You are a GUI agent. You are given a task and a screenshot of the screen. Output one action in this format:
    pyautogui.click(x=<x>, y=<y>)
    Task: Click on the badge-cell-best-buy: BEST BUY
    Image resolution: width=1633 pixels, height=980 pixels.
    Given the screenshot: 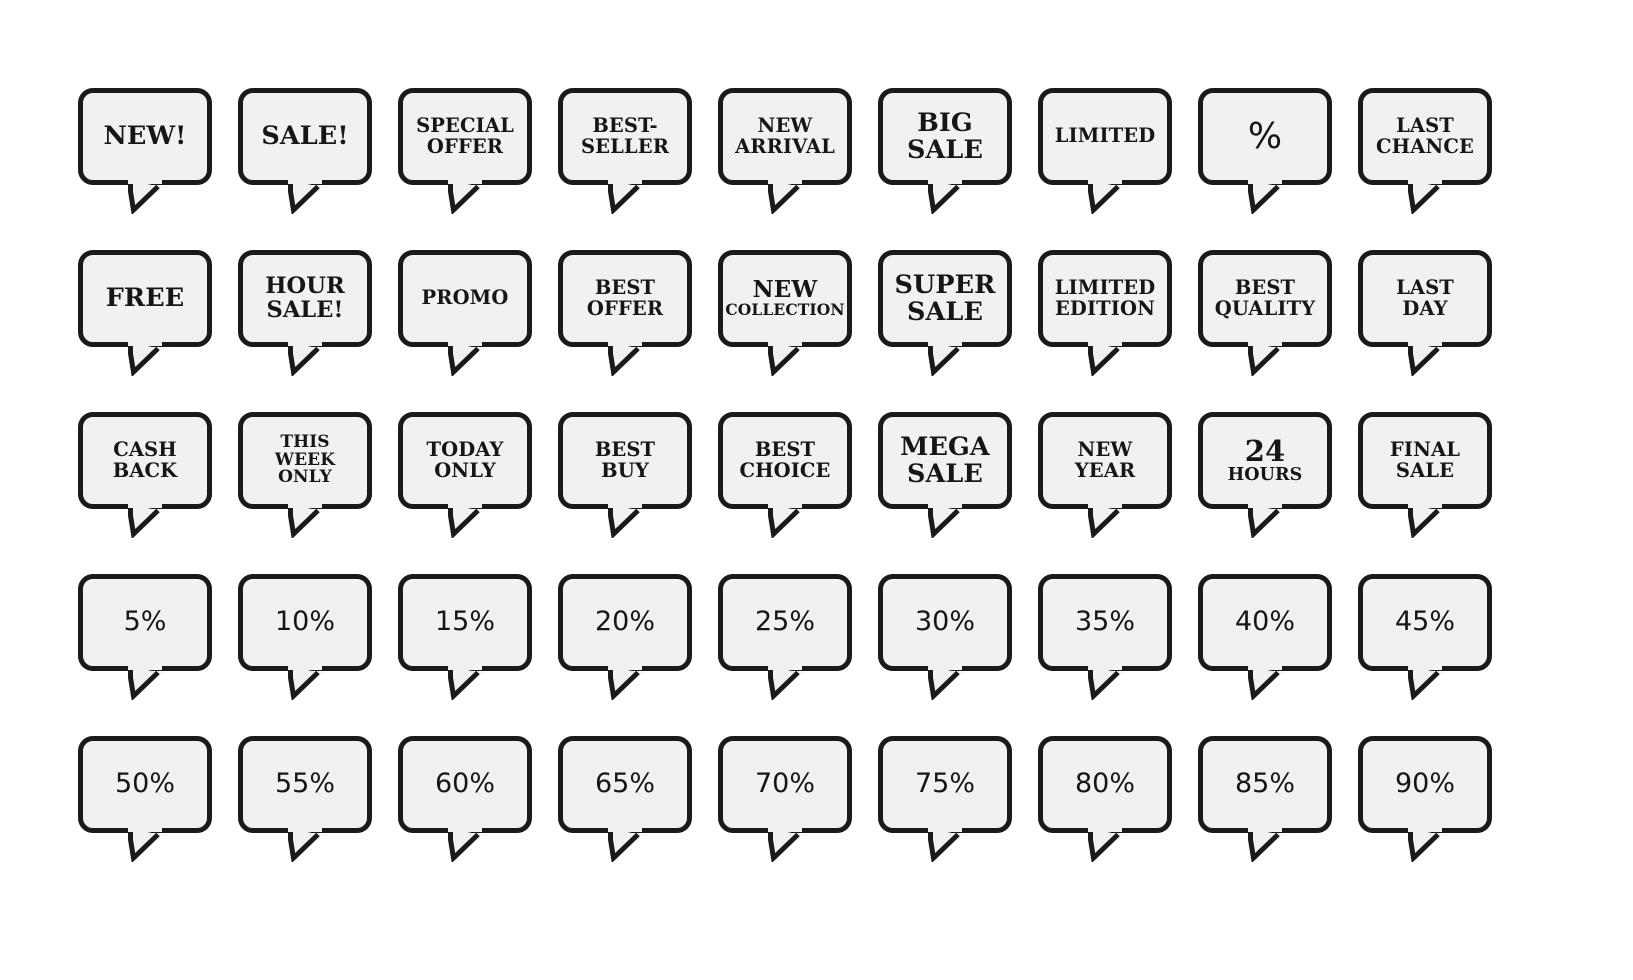 What is the action you would take?
    pyautogui.click(x=638, y=475)
    